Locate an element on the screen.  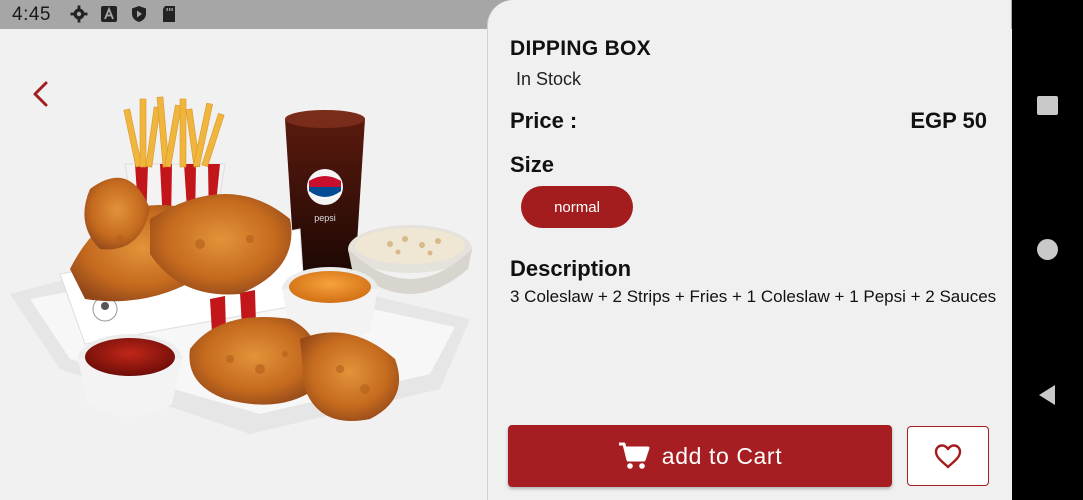
status-icons-left is located at coordinates (124, 14).